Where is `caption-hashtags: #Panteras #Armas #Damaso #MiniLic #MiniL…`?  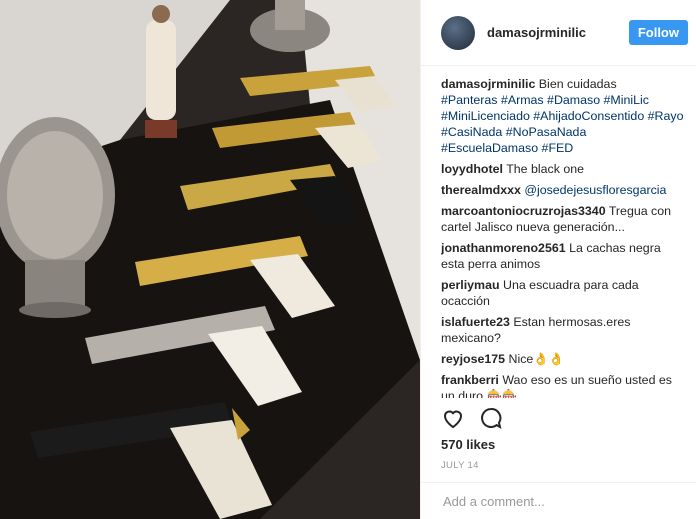 caption-hashtags: #Panteras #Armas #Damaso #MiniLic #MiniL… is located at coordinates (562, 124).